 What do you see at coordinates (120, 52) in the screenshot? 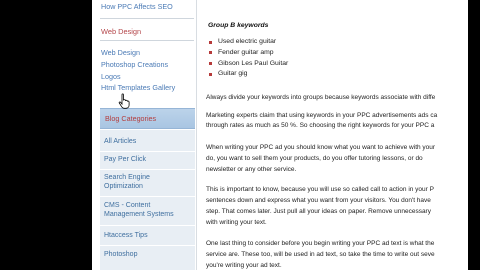
I see `sidebar-link-web-design: Web Design` at bounding box center [120, 52].